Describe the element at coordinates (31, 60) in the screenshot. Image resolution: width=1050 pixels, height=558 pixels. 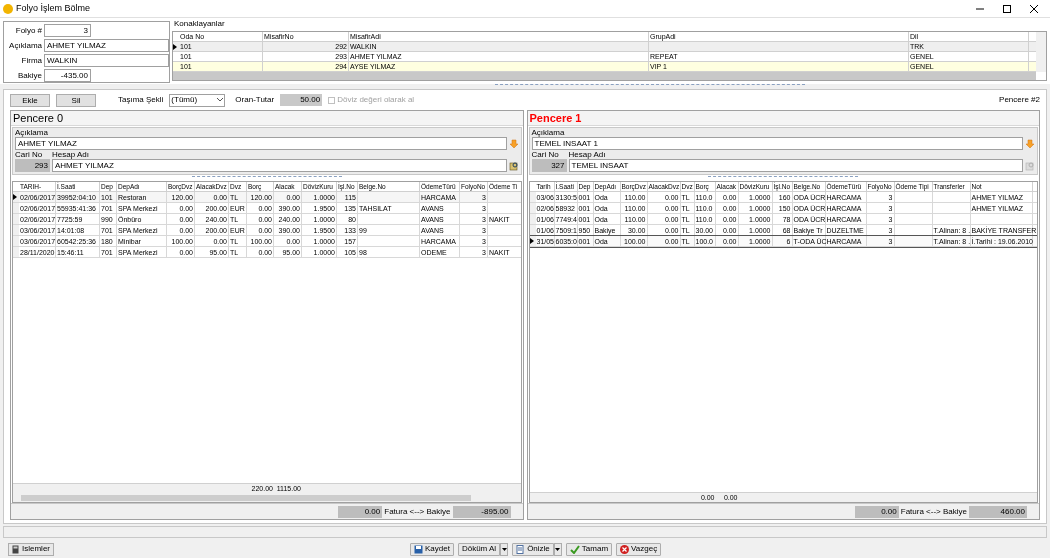
I see `field-label: Firma` at that location.